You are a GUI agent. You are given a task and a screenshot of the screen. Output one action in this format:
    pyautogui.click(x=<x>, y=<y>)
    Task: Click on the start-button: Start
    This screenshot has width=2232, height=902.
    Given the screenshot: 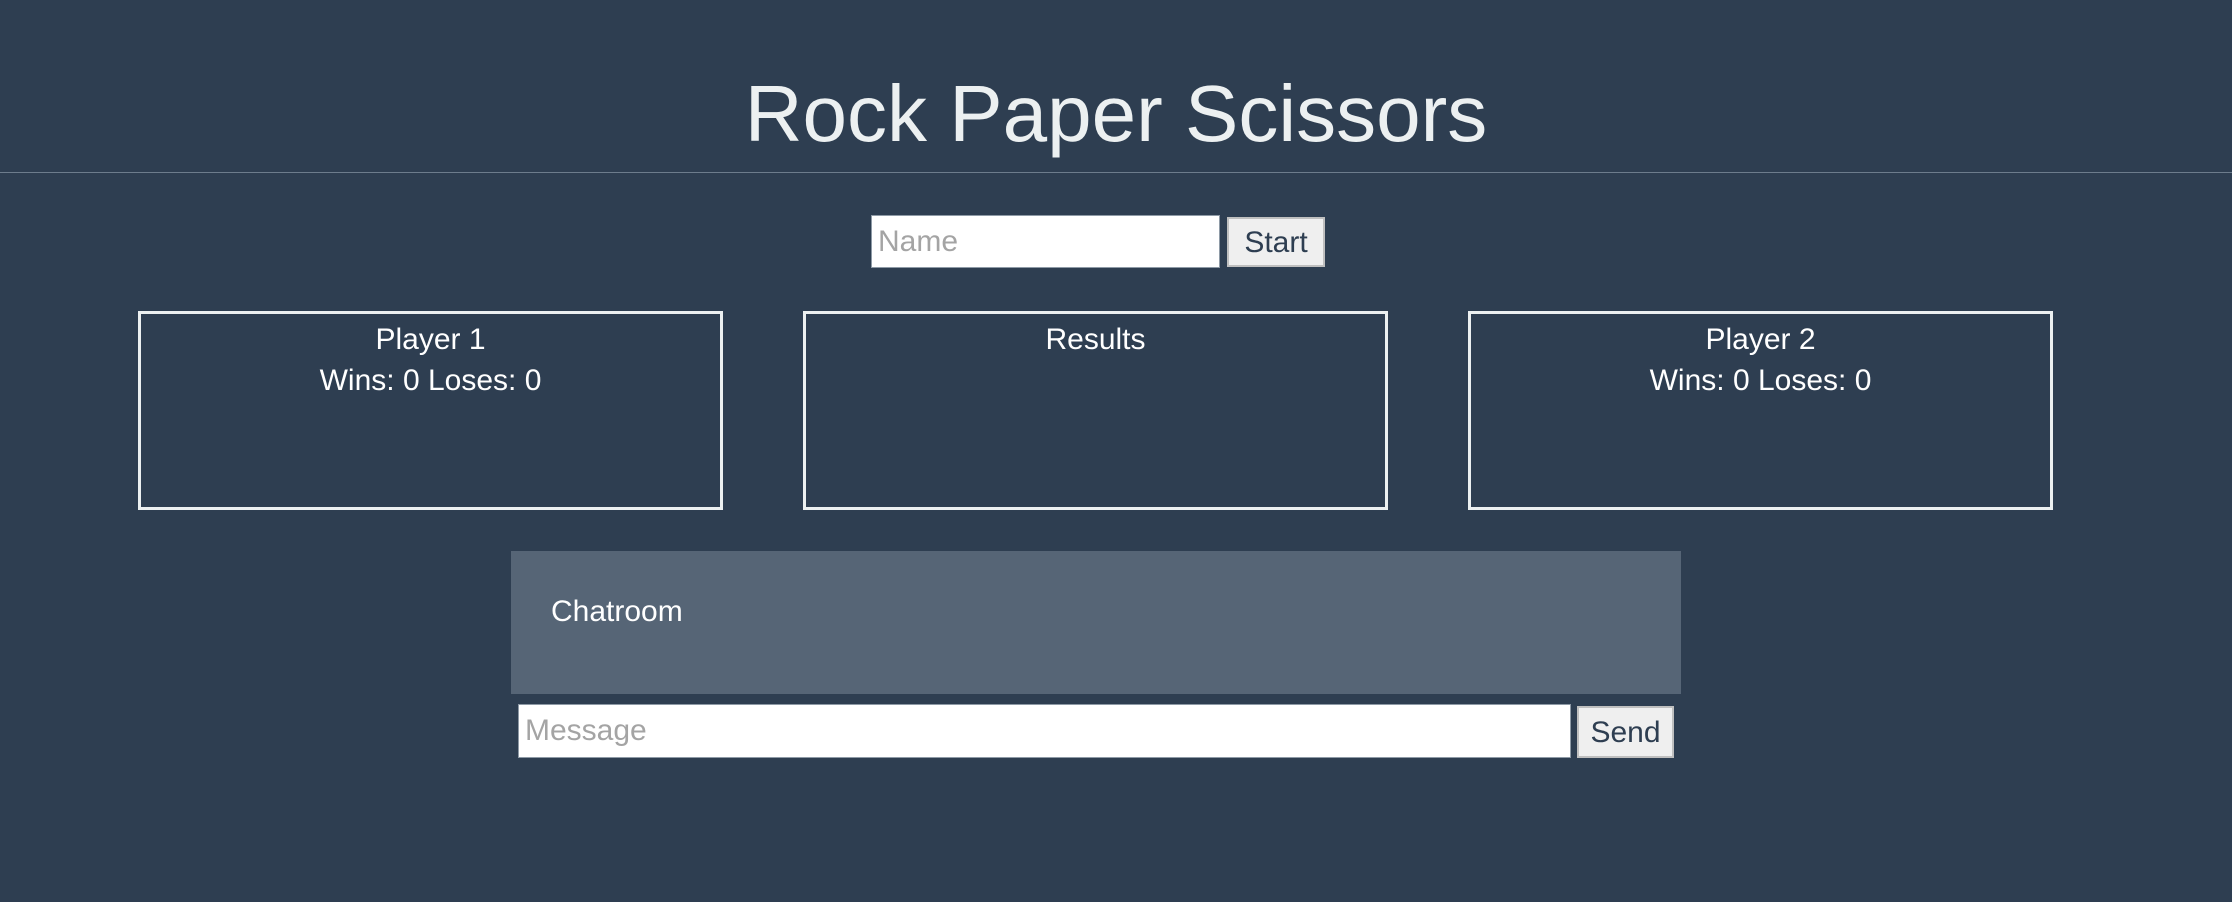 What is the action you would take?
    pyautogui.click(x=1276, y=242)
    